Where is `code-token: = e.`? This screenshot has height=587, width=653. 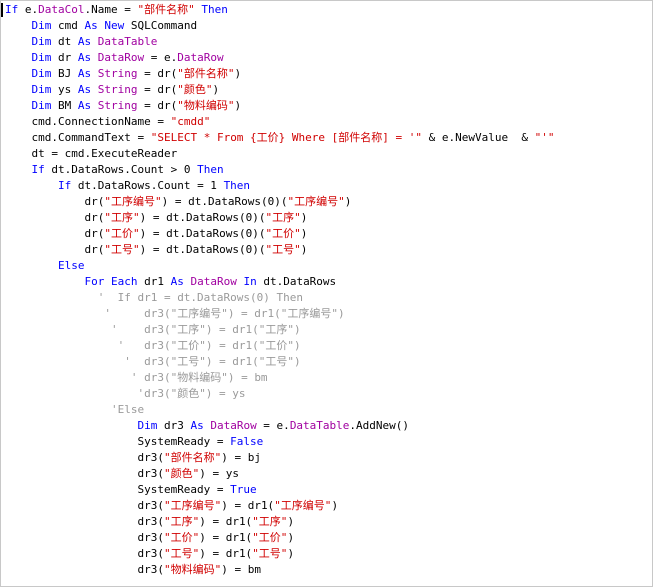
code-token: = e. is located at coordinates (161, 57).